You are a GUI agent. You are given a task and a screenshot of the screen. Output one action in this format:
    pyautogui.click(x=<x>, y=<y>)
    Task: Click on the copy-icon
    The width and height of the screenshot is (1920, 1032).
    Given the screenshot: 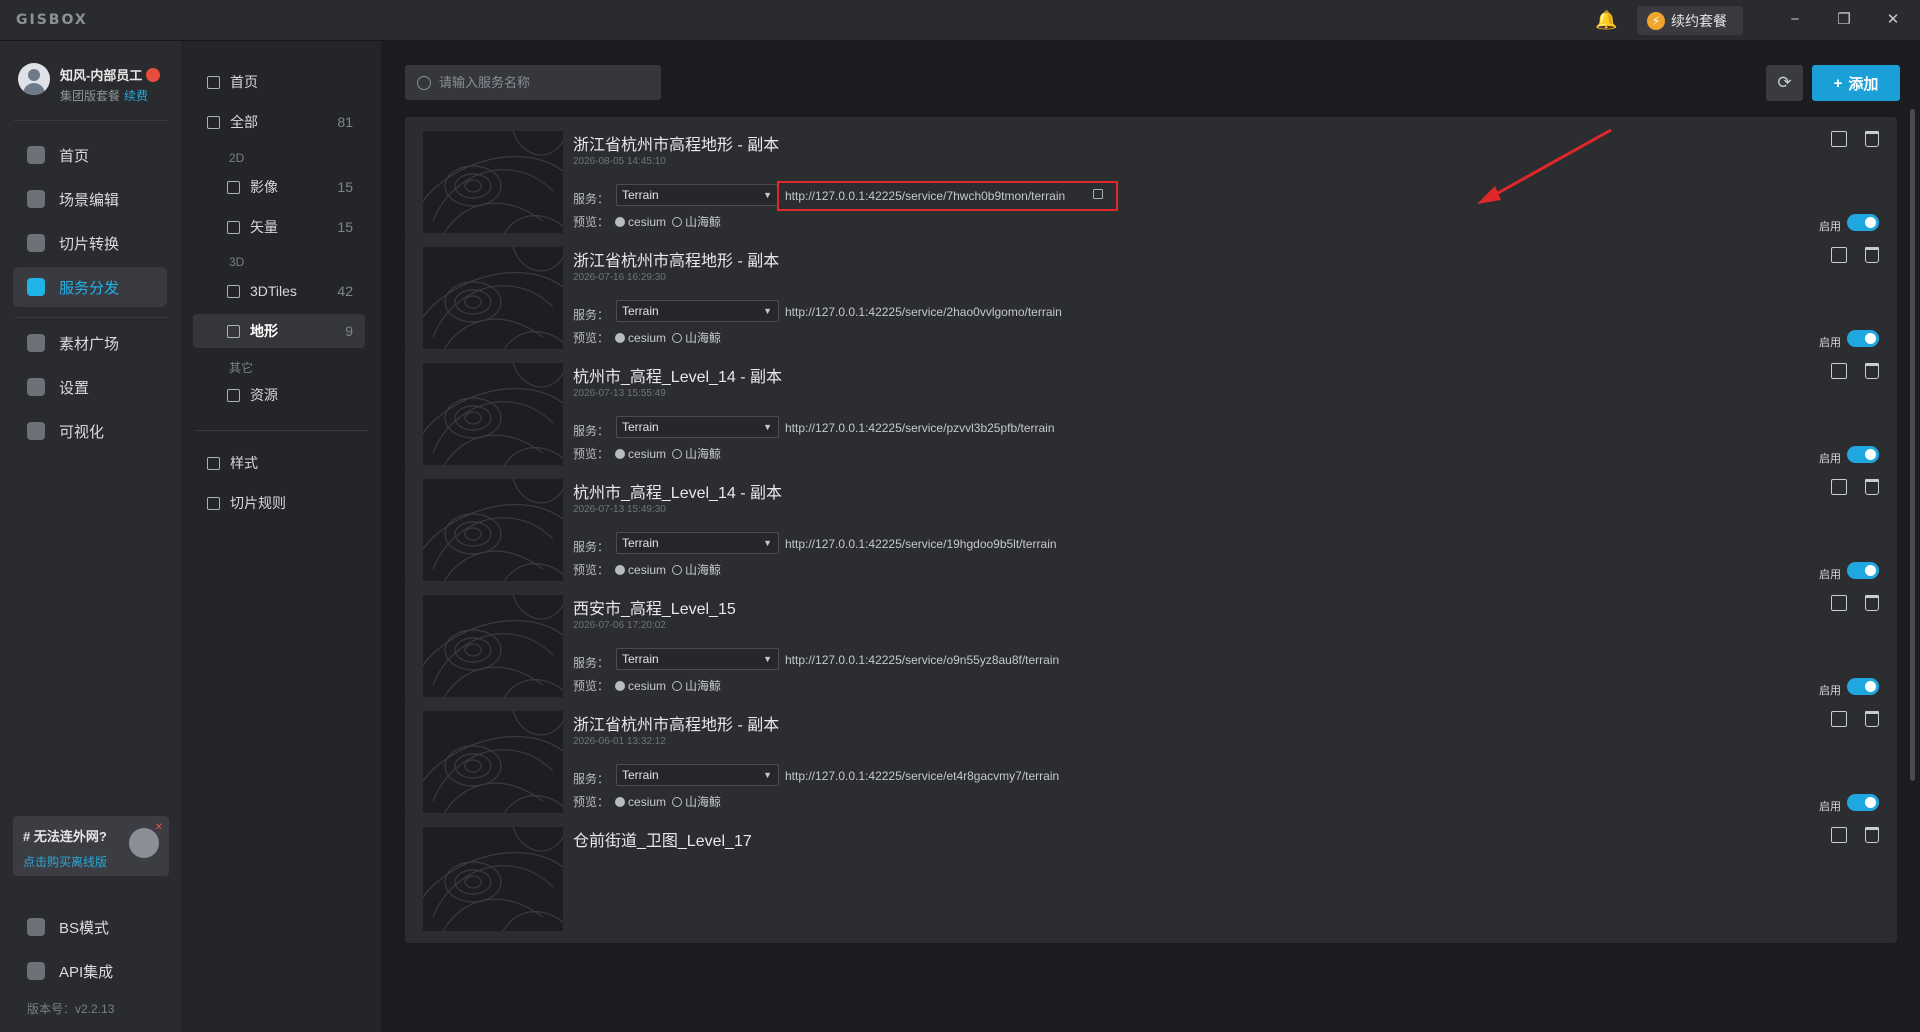 What is the action you would take?
    pyautogui.click(x=1098, y=194)
    